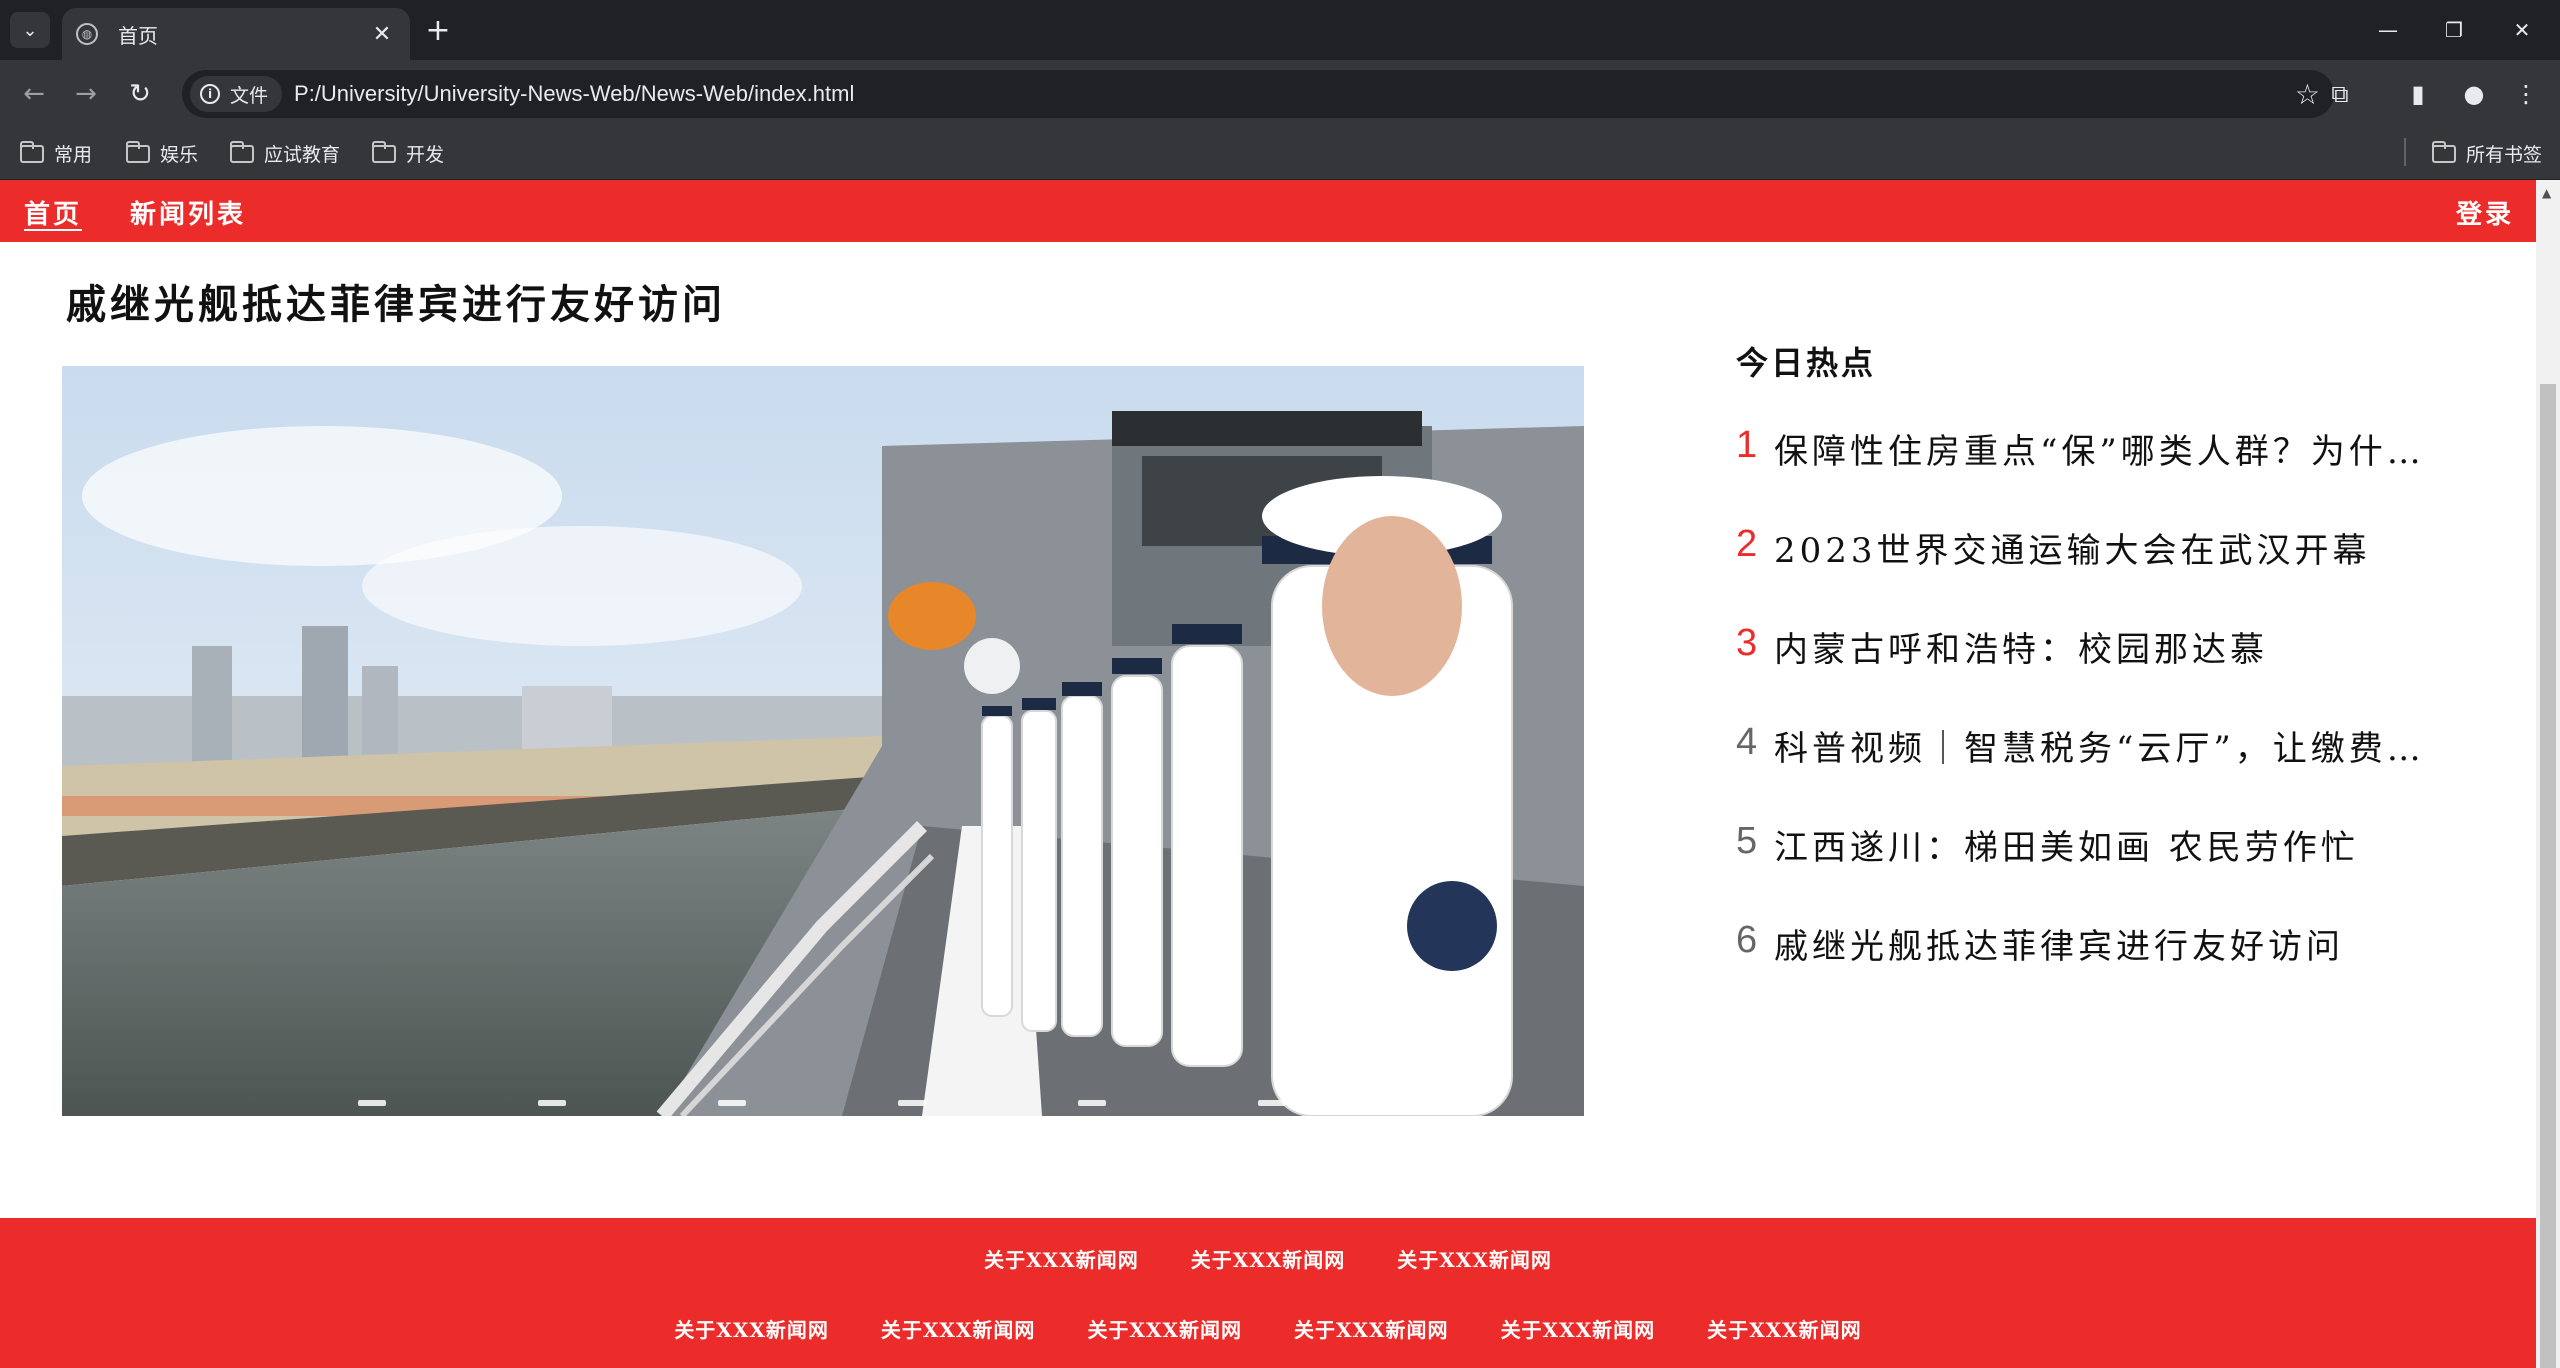 The image size is (2560, 1368). What do you see at coordinates (1268, 211) in the screenshot?
I see `site-nav: 首页 新闻列表 登录` at bounding box center [1268, 211].